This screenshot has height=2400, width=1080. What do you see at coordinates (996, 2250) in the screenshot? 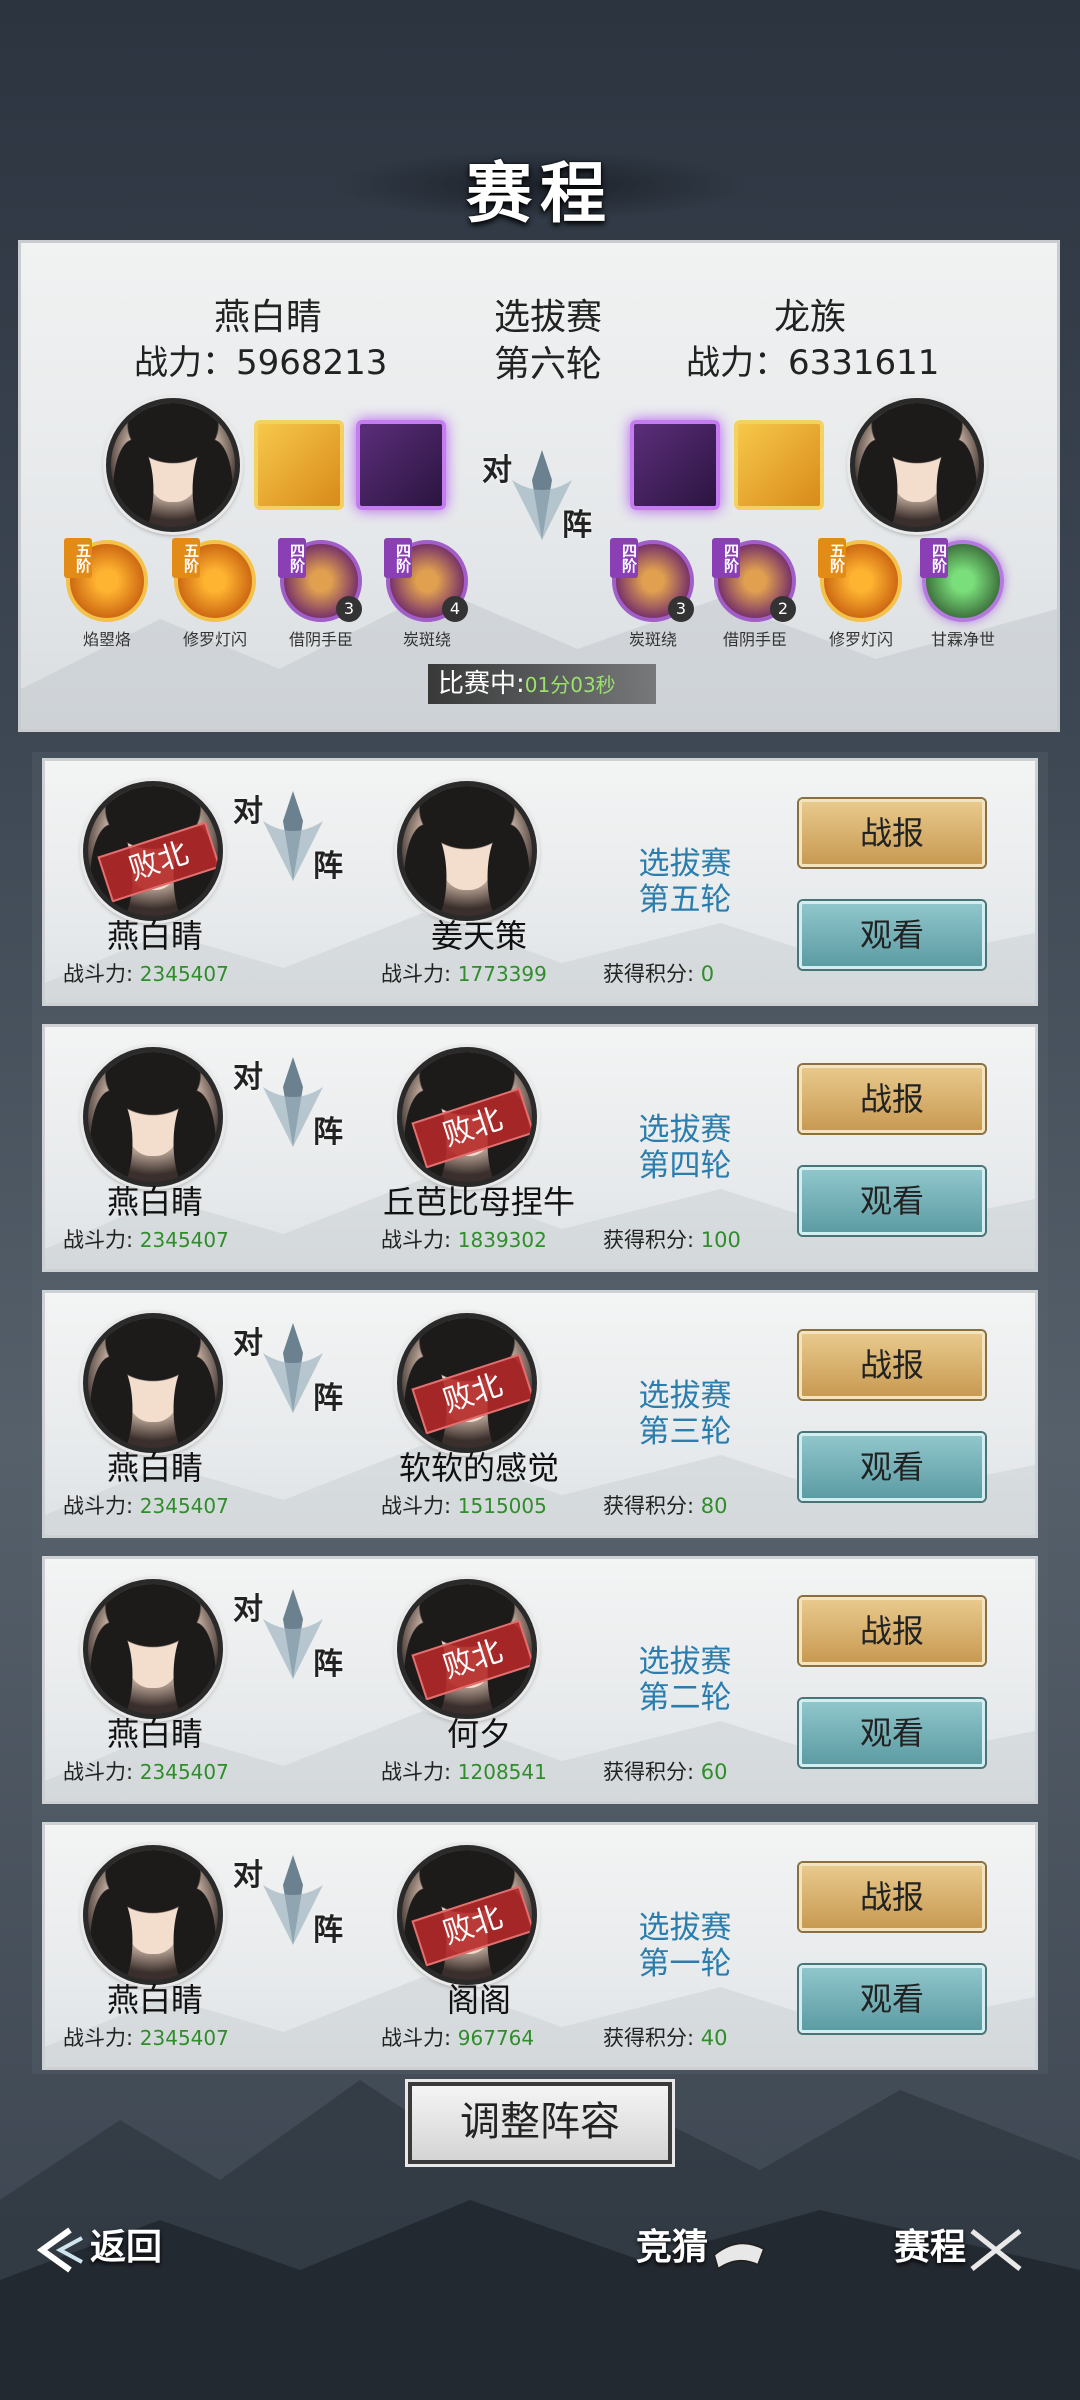
I see `crossed-swords-icon` at bounding box center [996, 2250].